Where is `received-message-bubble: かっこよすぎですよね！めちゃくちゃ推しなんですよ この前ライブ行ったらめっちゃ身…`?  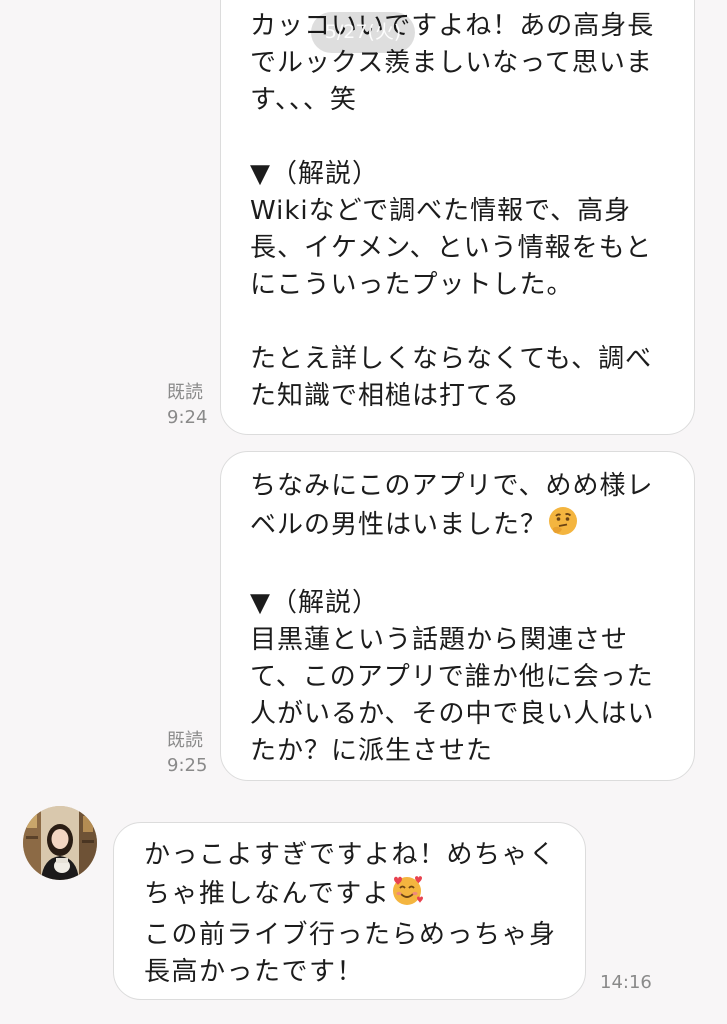
received-message-bubble: かっこよすぎですよね！めちゃくちゃ推しなんですよ この前ライブ行ったらめっちゃ身… is located at coordinates (349, 911).